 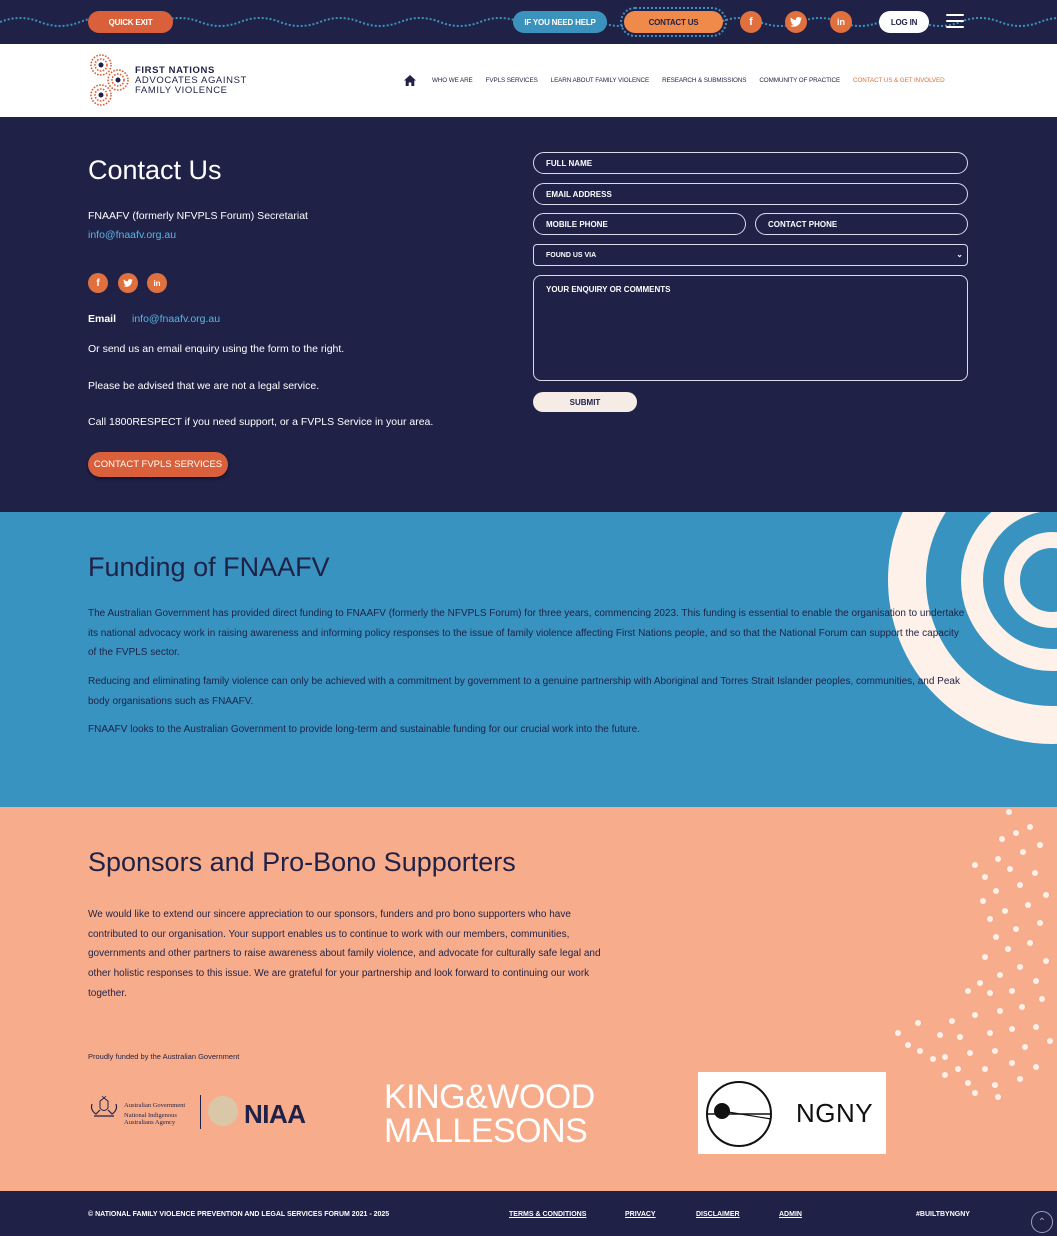 What do you see at coordinates (739, 1114) in the screenshot?
I see `ngny-circle-icon` at bounding box center [739, 1114].